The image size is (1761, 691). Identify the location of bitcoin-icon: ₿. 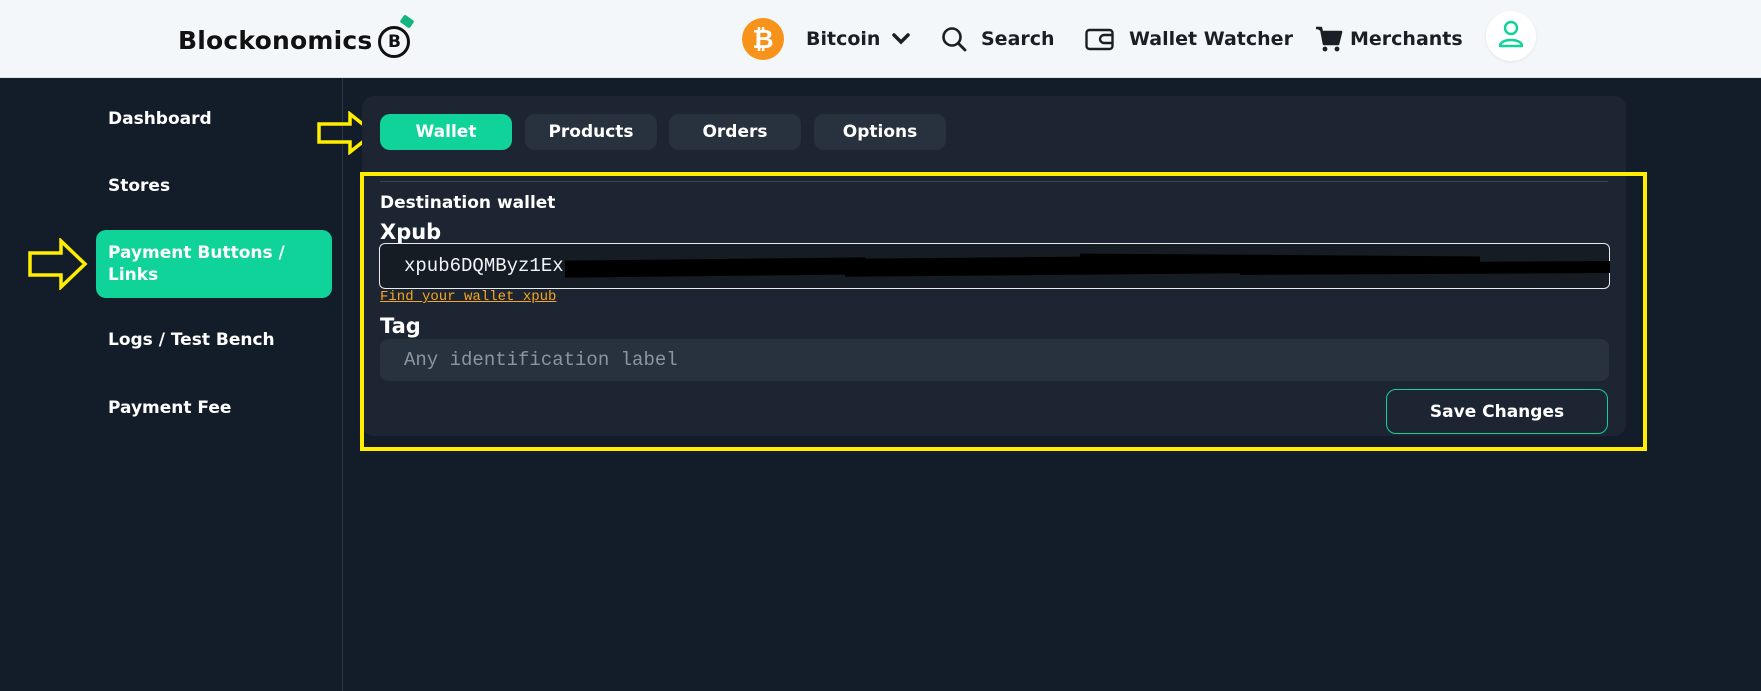
(763, 39).